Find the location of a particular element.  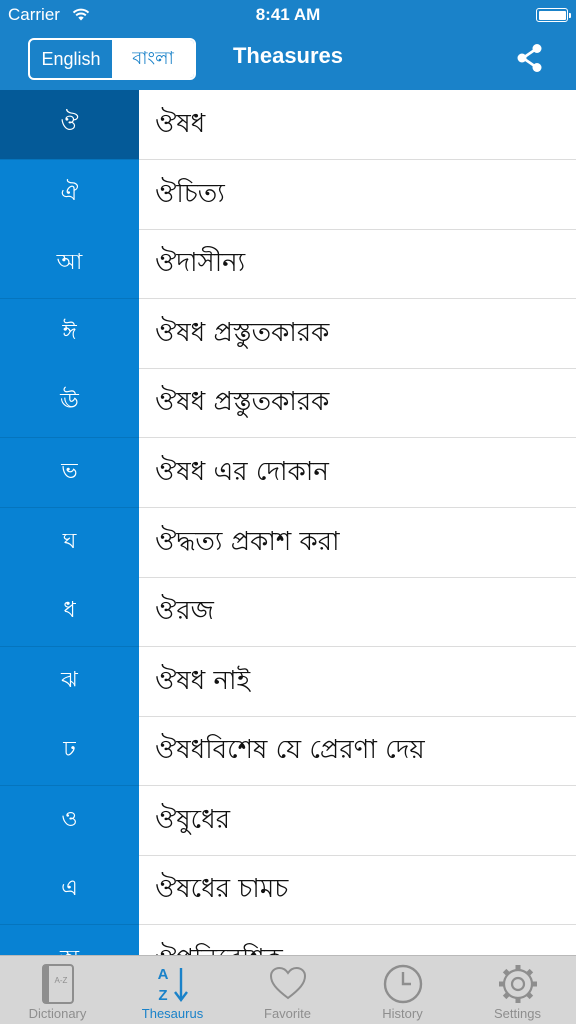

word-label: ঔষধবিশেষ যে প্রেরণা দেয় is located at coordinates (357, 751).